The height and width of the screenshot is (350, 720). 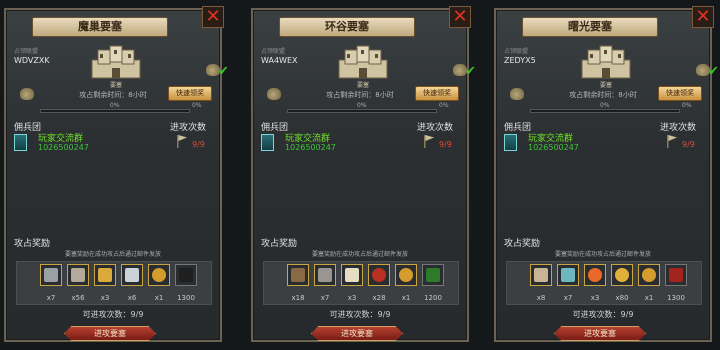 I want to click on wood-log-icon, so click(x=298, y=275).